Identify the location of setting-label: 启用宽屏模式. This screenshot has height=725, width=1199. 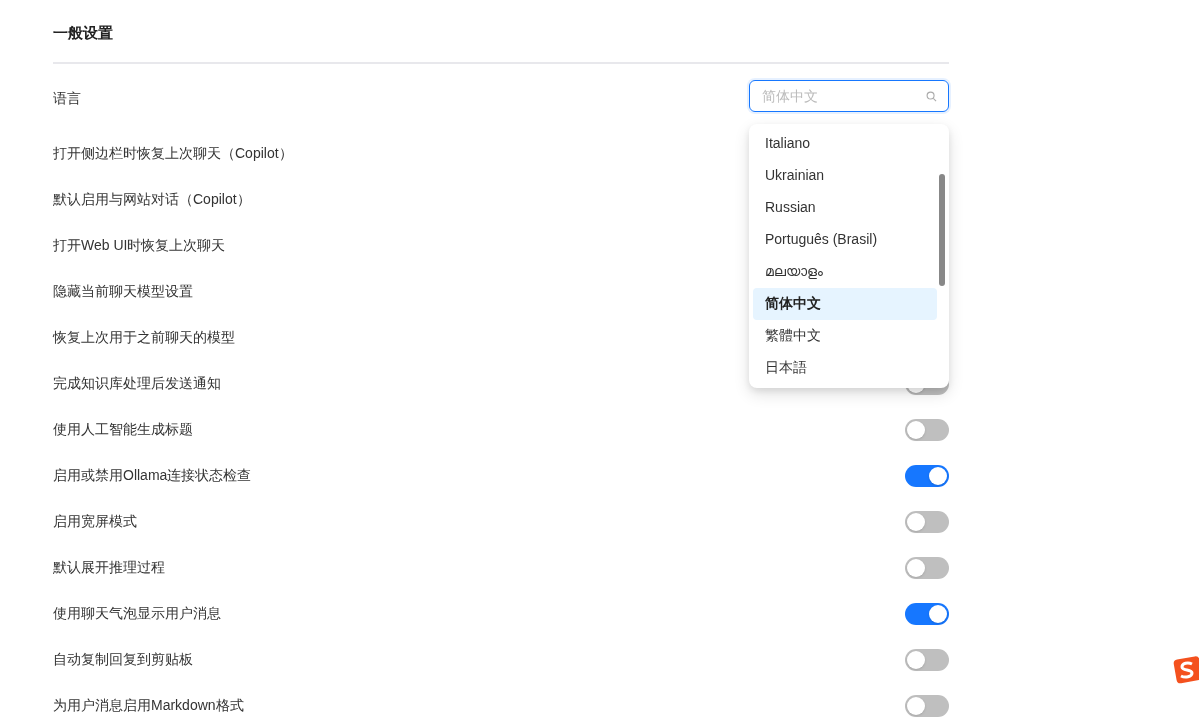
(95, 521).